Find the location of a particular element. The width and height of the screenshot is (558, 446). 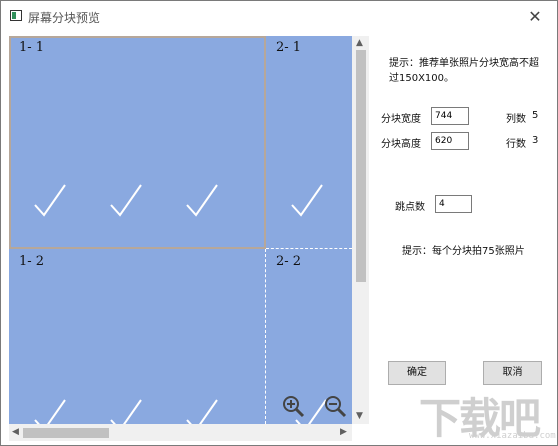

zoom-in-icon is located at coordinates (293, 406).